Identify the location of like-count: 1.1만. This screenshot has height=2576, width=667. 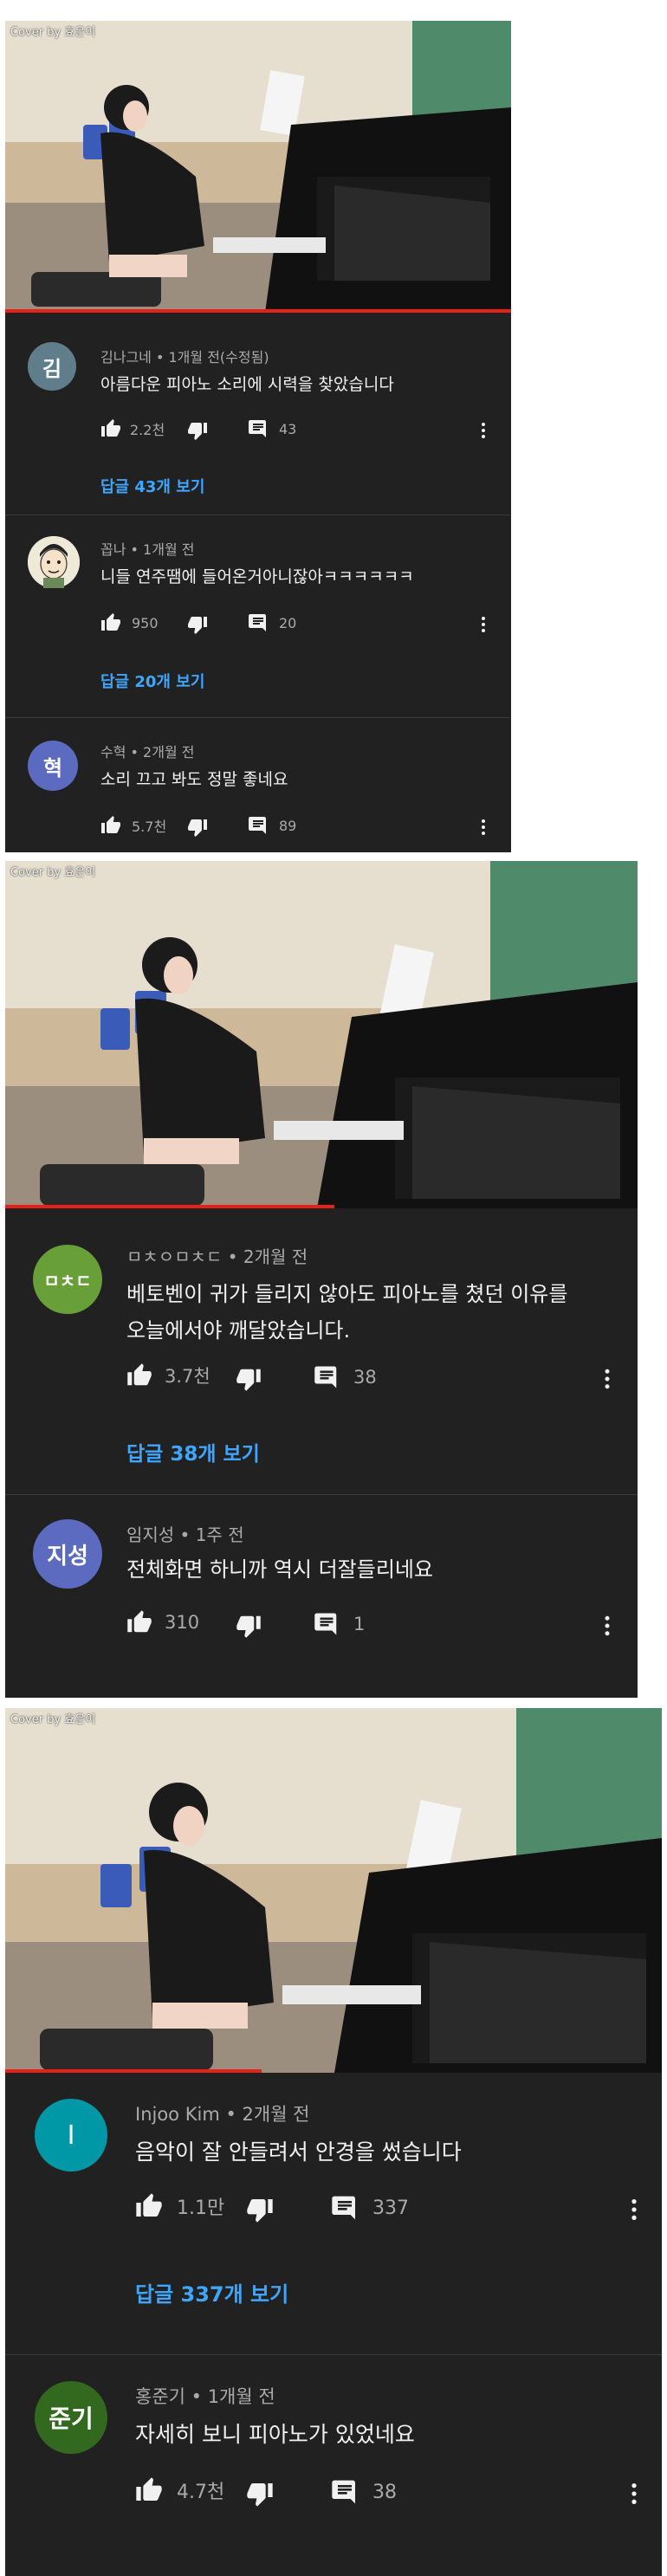
(201, 2208).